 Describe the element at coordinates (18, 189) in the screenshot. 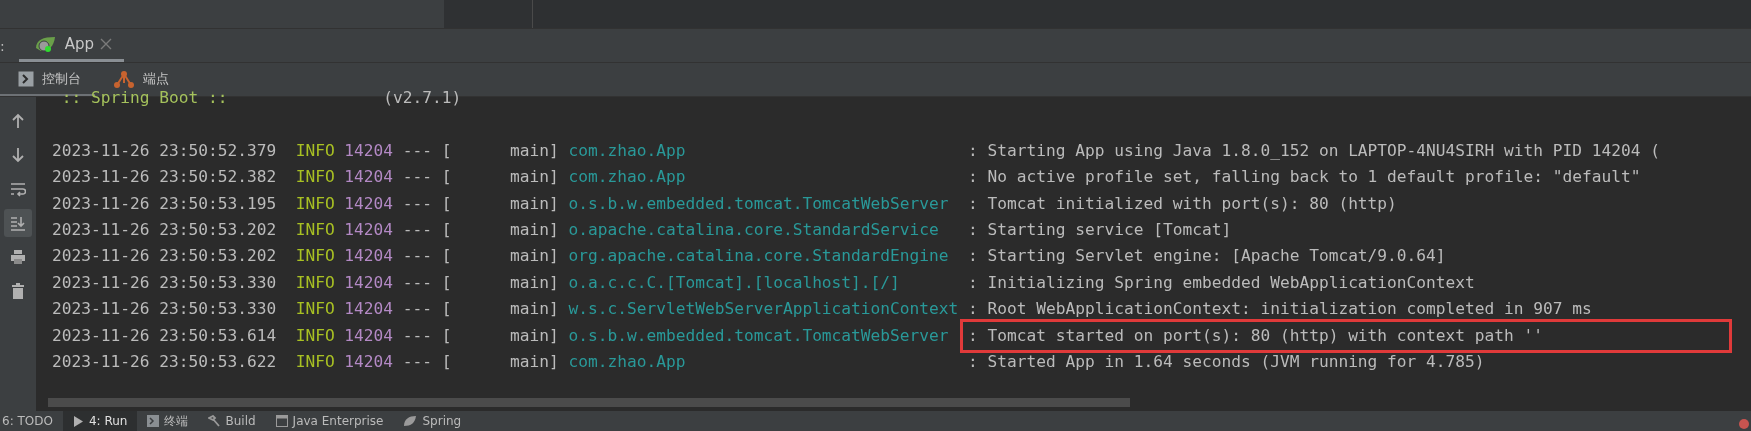

I see `wrap-icon` at that location.